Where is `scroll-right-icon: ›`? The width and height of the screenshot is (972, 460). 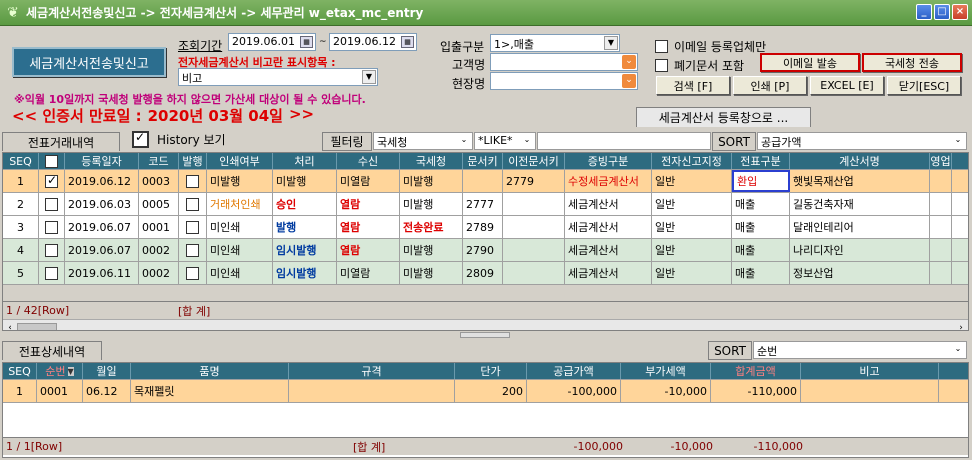 scroll-right-icon: › is located at coordinates (961, 327).